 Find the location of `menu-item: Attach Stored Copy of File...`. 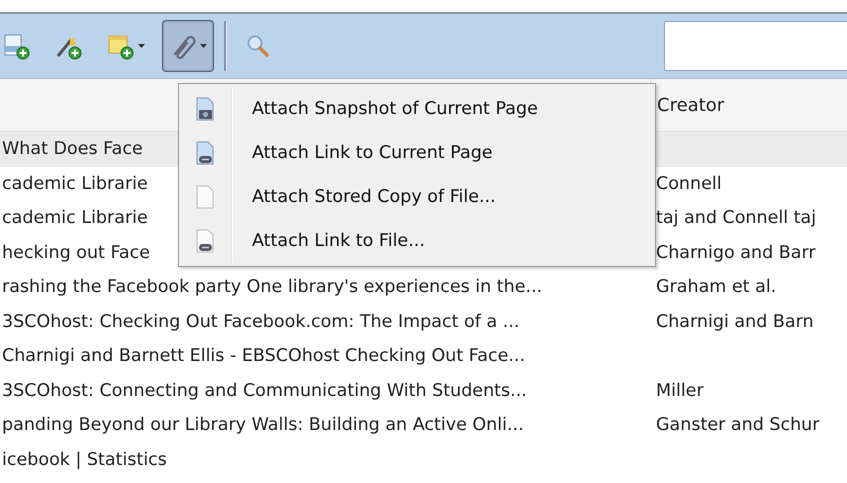

menu-item: Attach Stored Copy of File... is located at coordinates (374, 197).